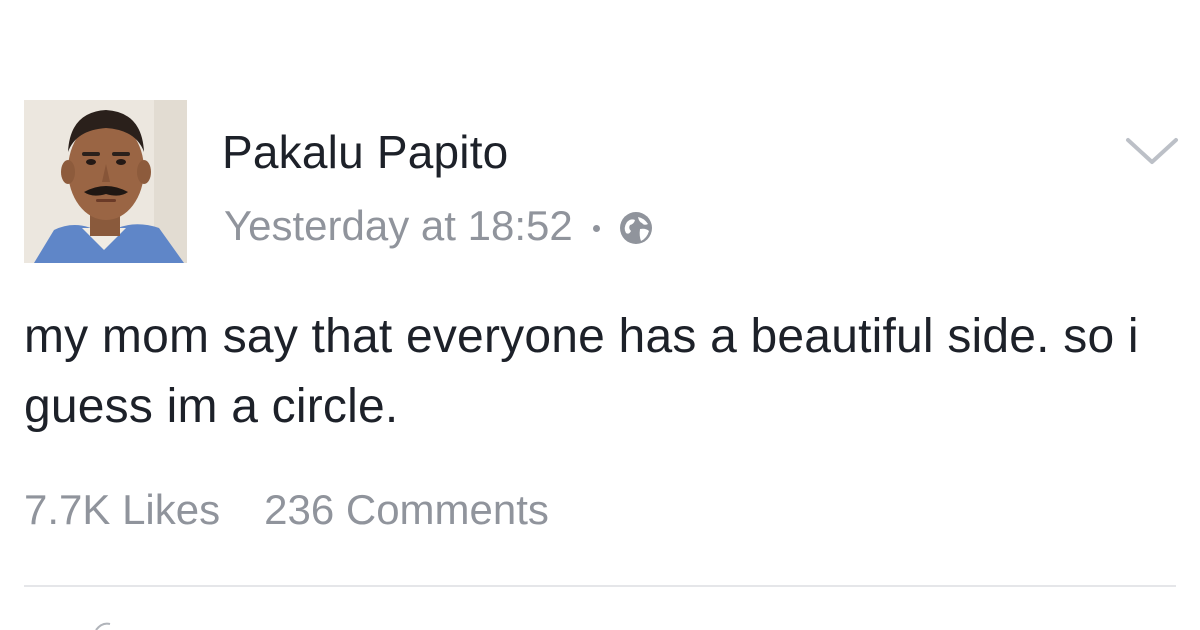  Describe the element at coordinates (122, 510) in the screenshot. I see `likes-count: 7.7K Likes` at that location.